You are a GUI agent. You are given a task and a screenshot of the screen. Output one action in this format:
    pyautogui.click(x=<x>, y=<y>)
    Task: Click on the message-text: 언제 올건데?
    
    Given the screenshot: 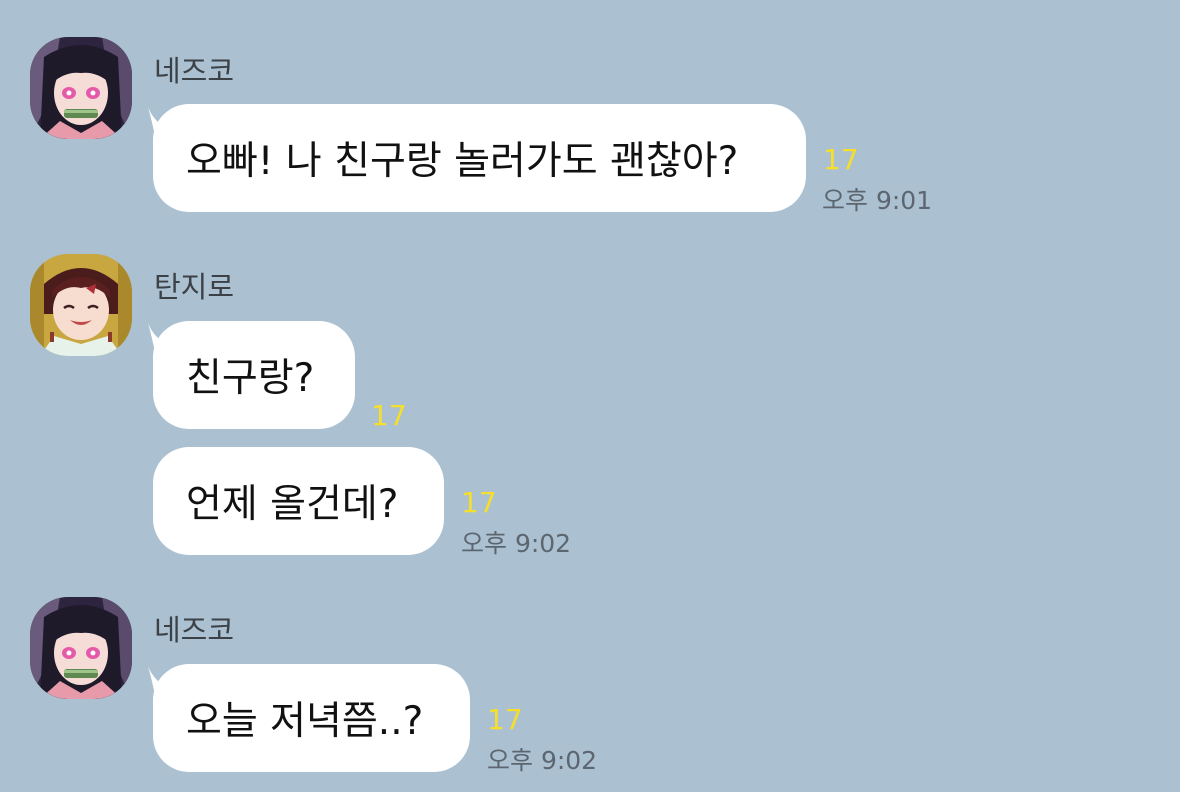 What is the action you would take?
    pyautogui.click(x=292, y=504)
    